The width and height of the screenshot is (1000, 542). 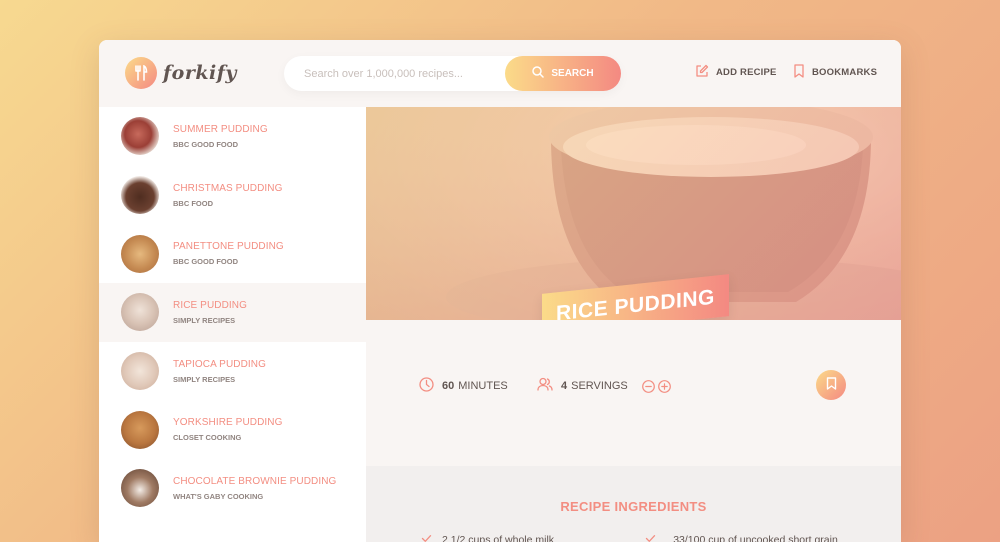 What do you see at coordinates (538, 73) in the screenshot?
I see `search-icon` at bounding box center [538, 73].